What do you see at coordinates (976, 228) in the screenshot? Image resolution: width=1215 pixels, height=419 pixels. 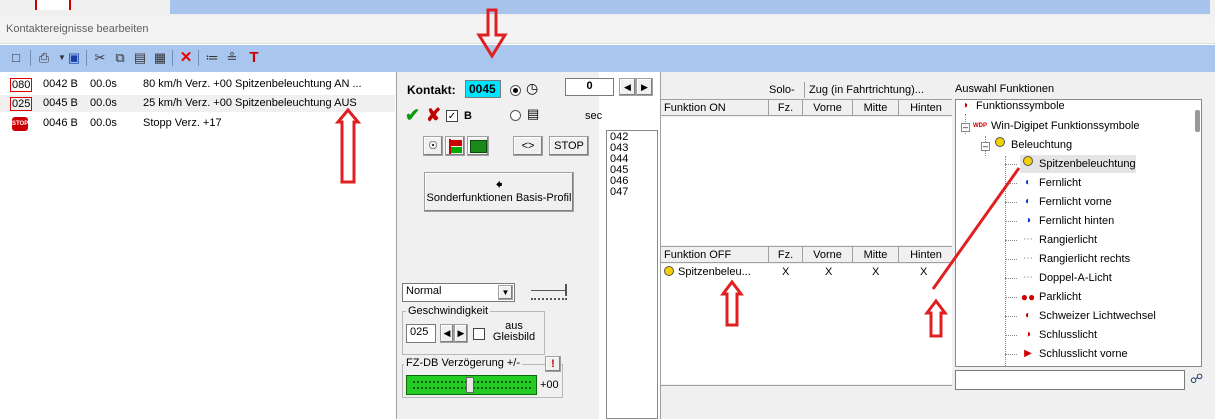 I see `annotation-line` at bounding box center [976, 228].